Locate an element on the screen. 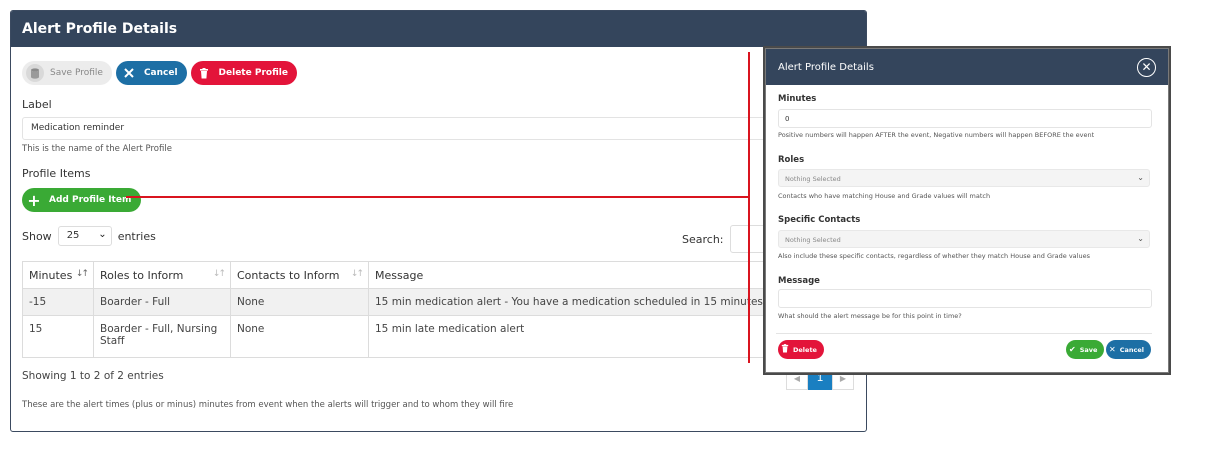  label-hint: This is the name of the Alert Profile is located at coordinates (97, 149).